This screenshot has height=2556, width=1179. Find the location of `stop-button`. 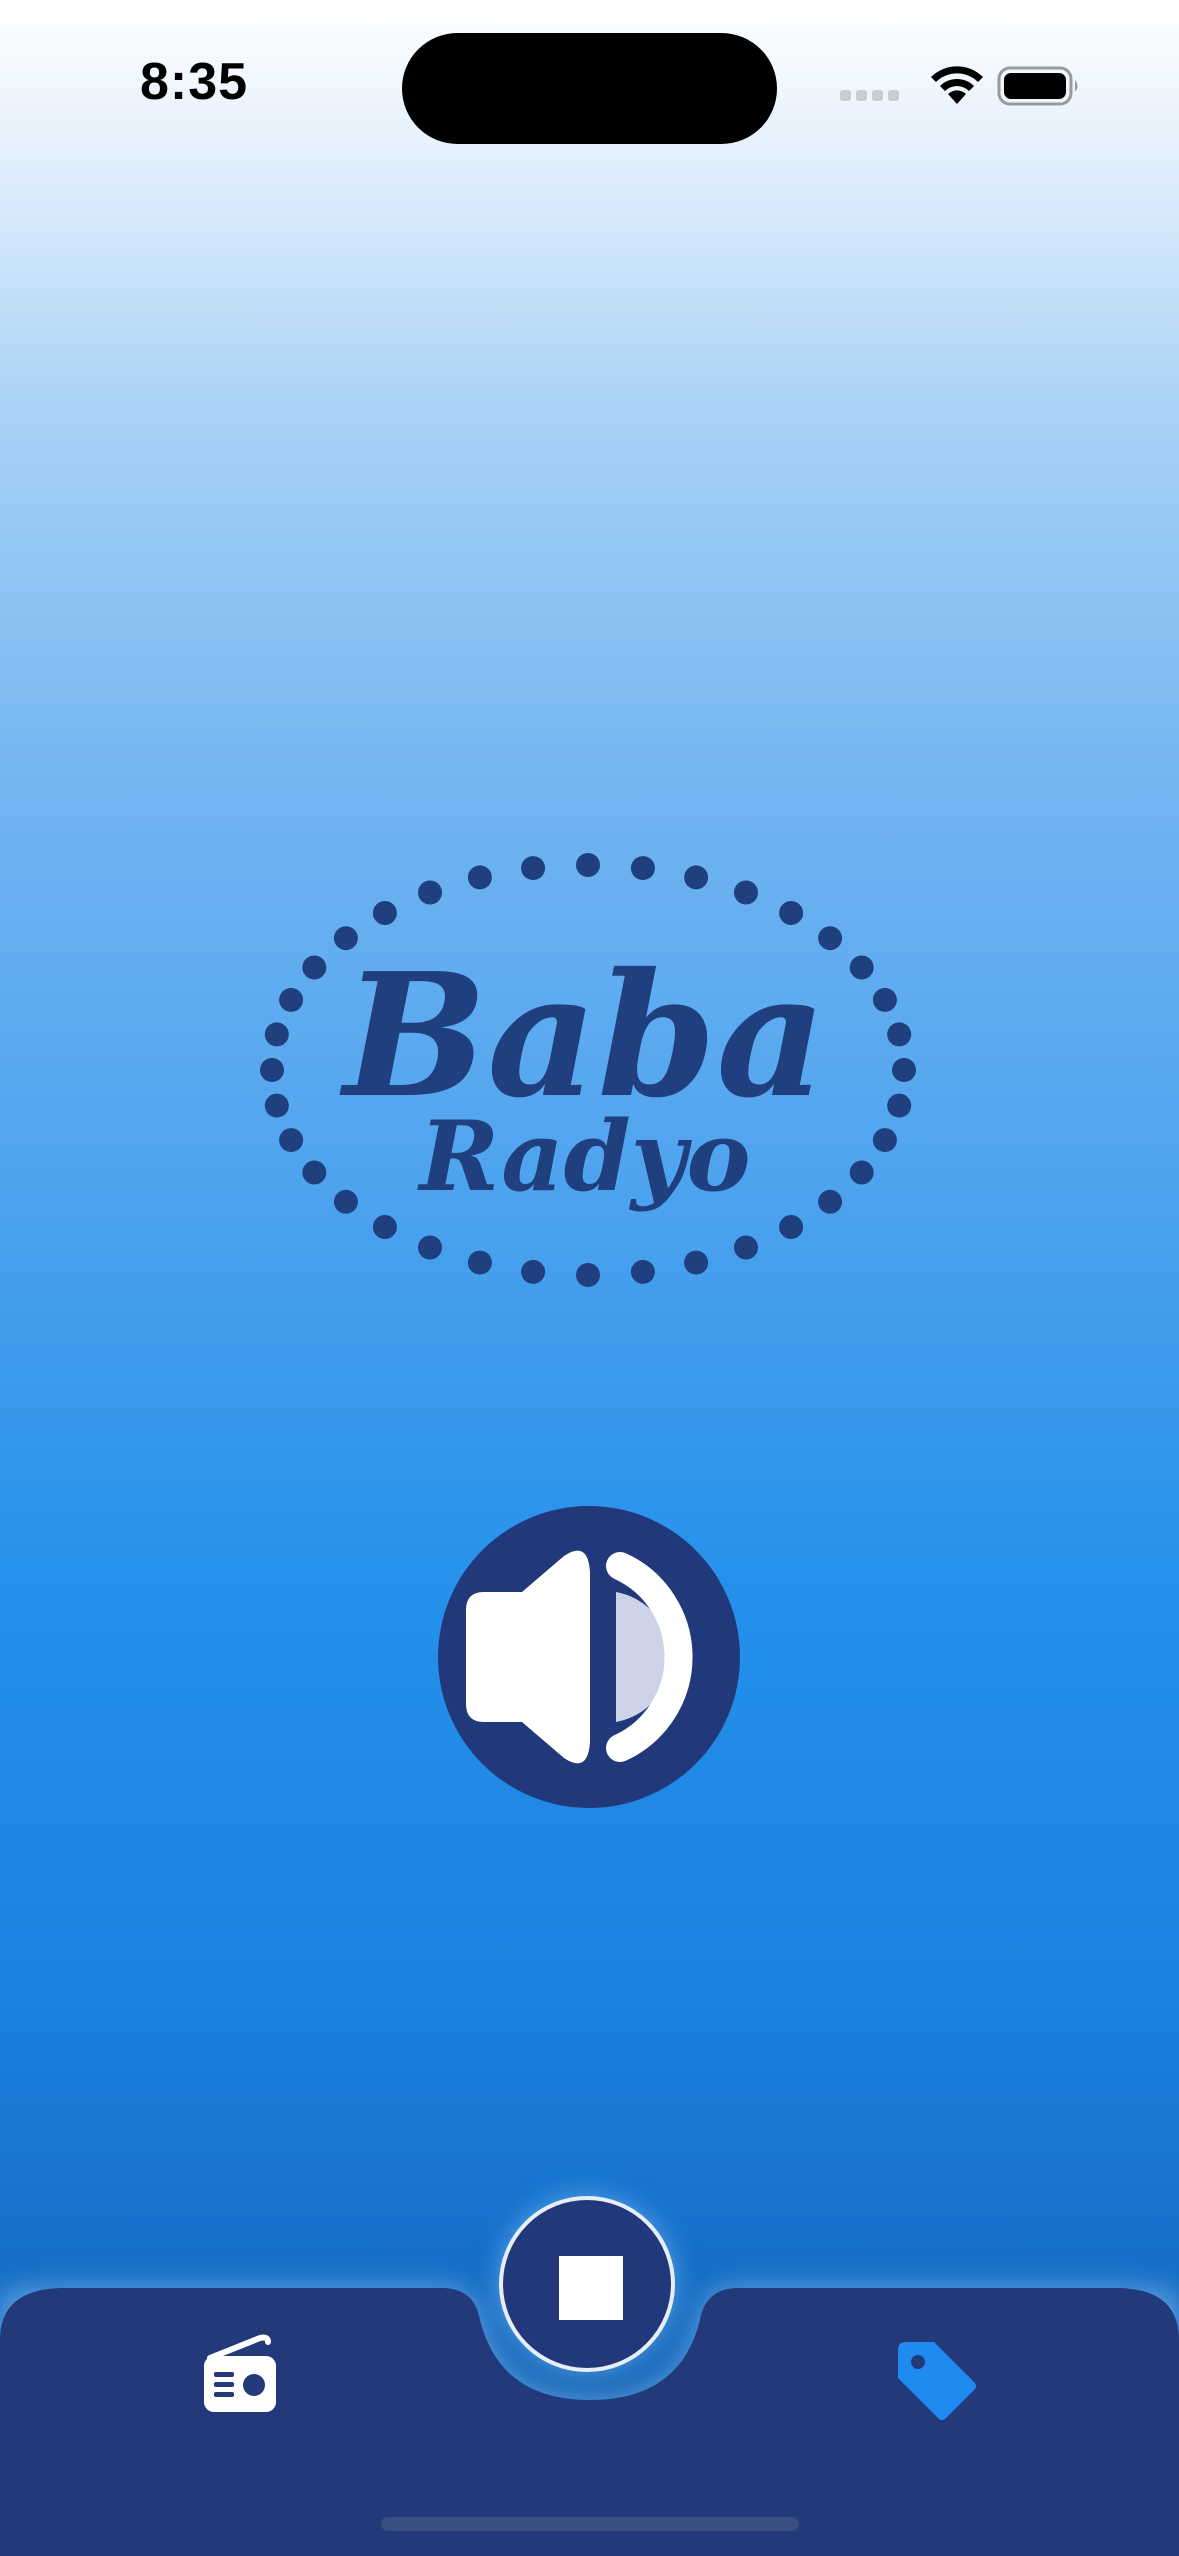

stop-button is located at coordinates (587, 2284).